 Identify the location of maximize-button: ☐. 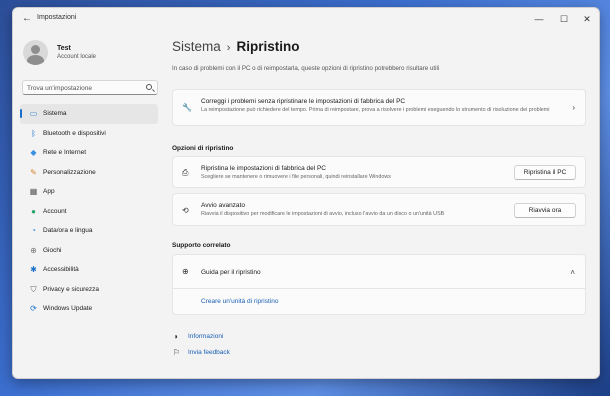
(564, 19).